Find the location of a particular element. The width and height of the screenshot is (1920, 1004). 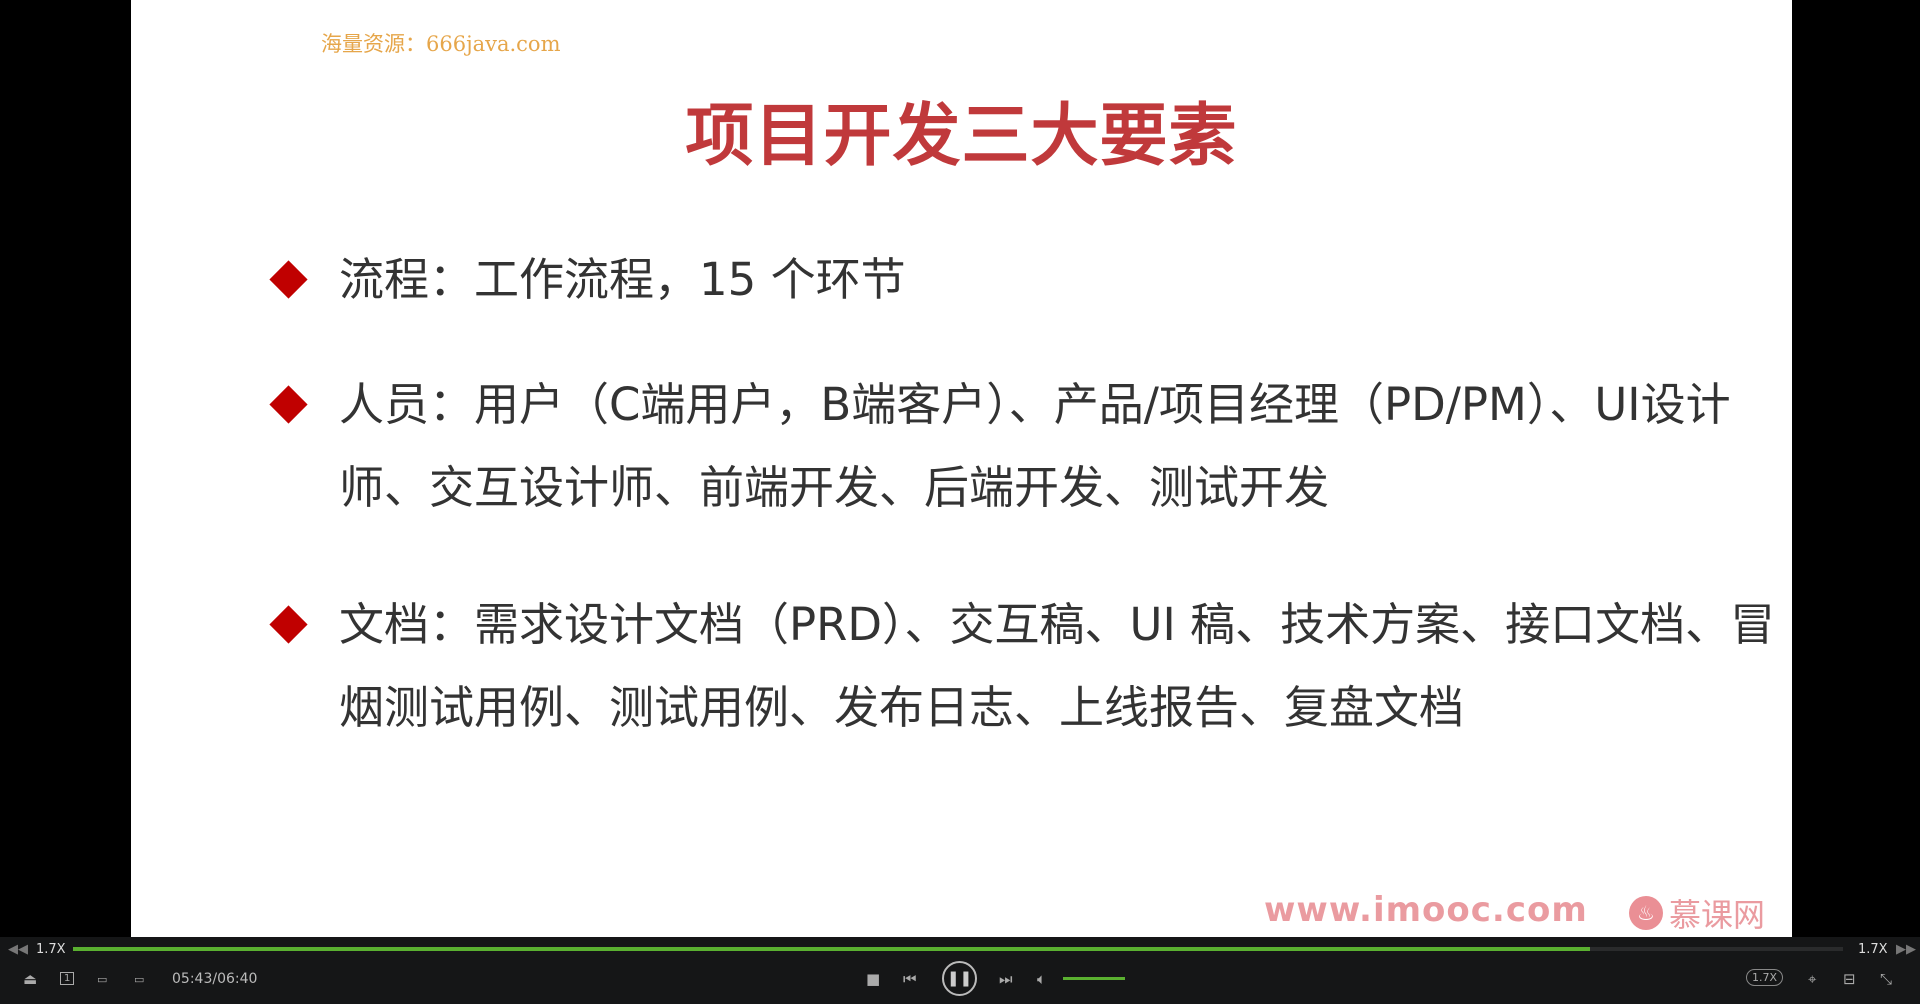

brand-name: 慕课网 is located at coordinates (1717, 915).